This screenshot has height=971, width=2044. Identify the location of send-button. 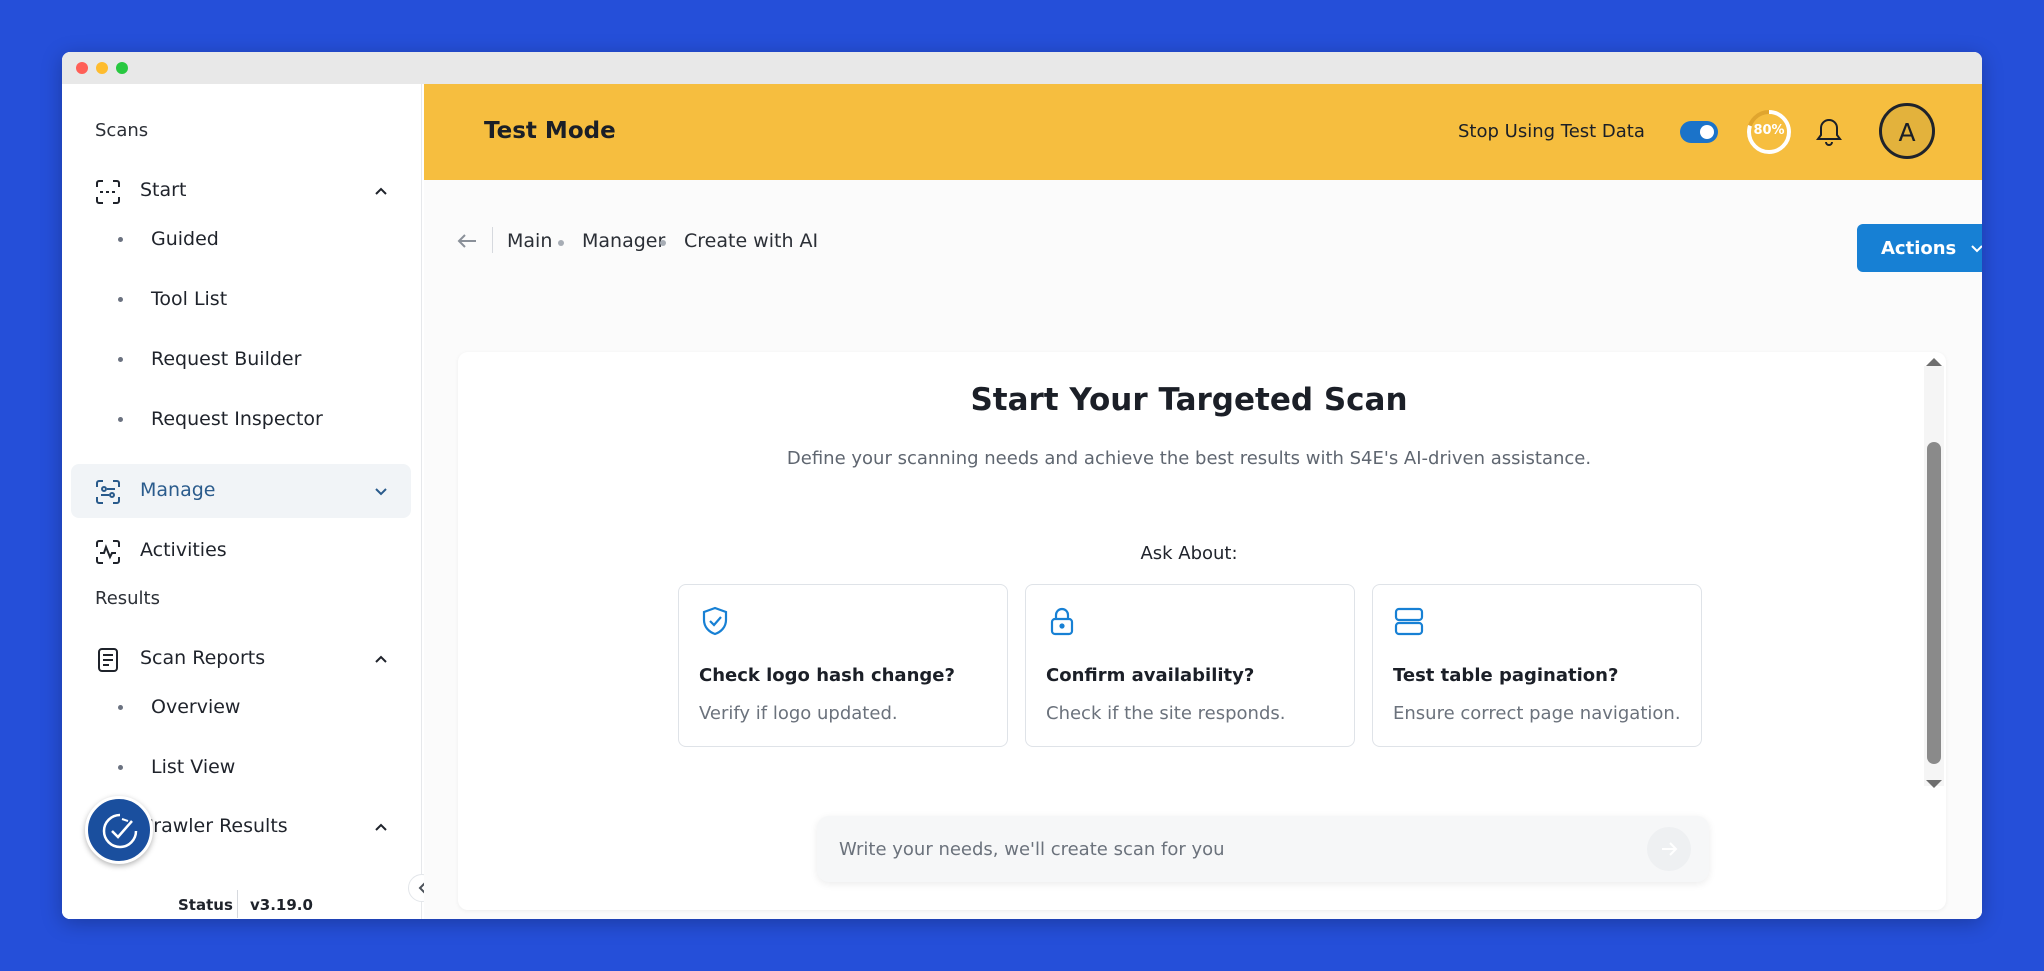
(1669, 849).